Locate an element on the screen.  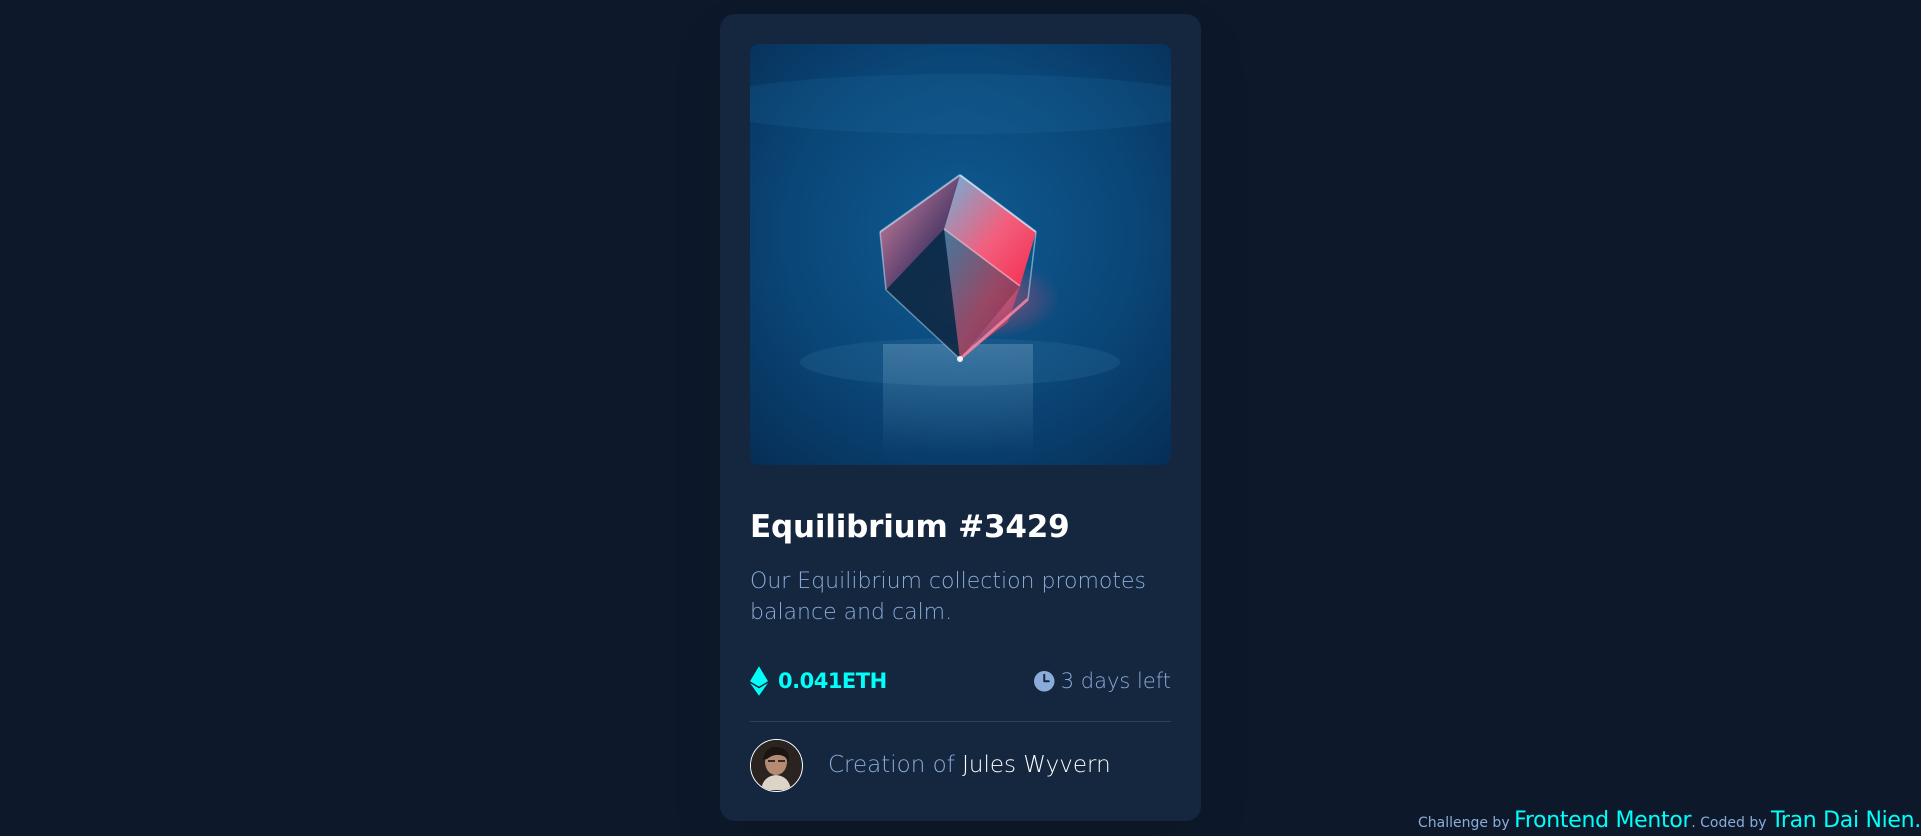
creator-credit: Creation of Jules Wyvern is located at coordinates (969, 765).